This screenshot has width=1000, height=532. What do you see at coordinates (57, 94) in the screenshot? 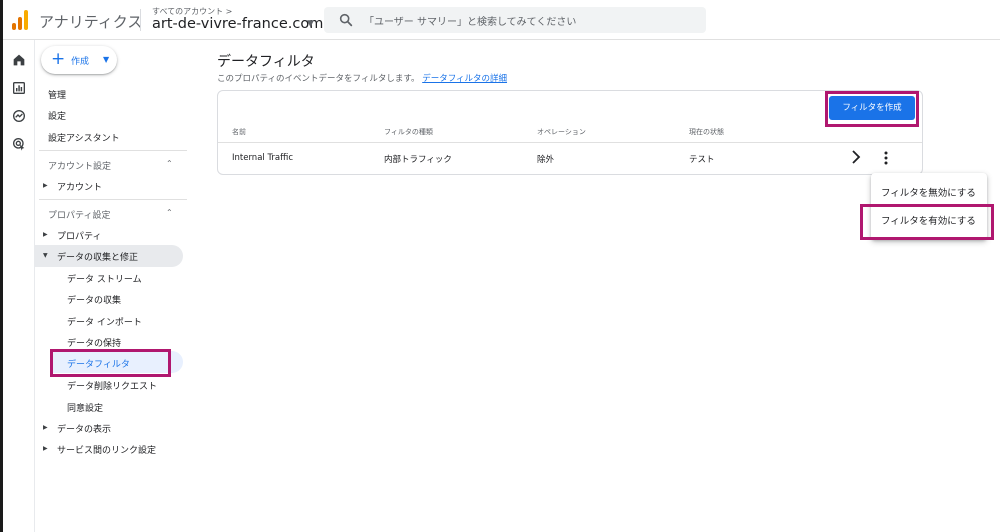
I see `sidebar-item-admin: 管理` at bounding box center [57, 94].